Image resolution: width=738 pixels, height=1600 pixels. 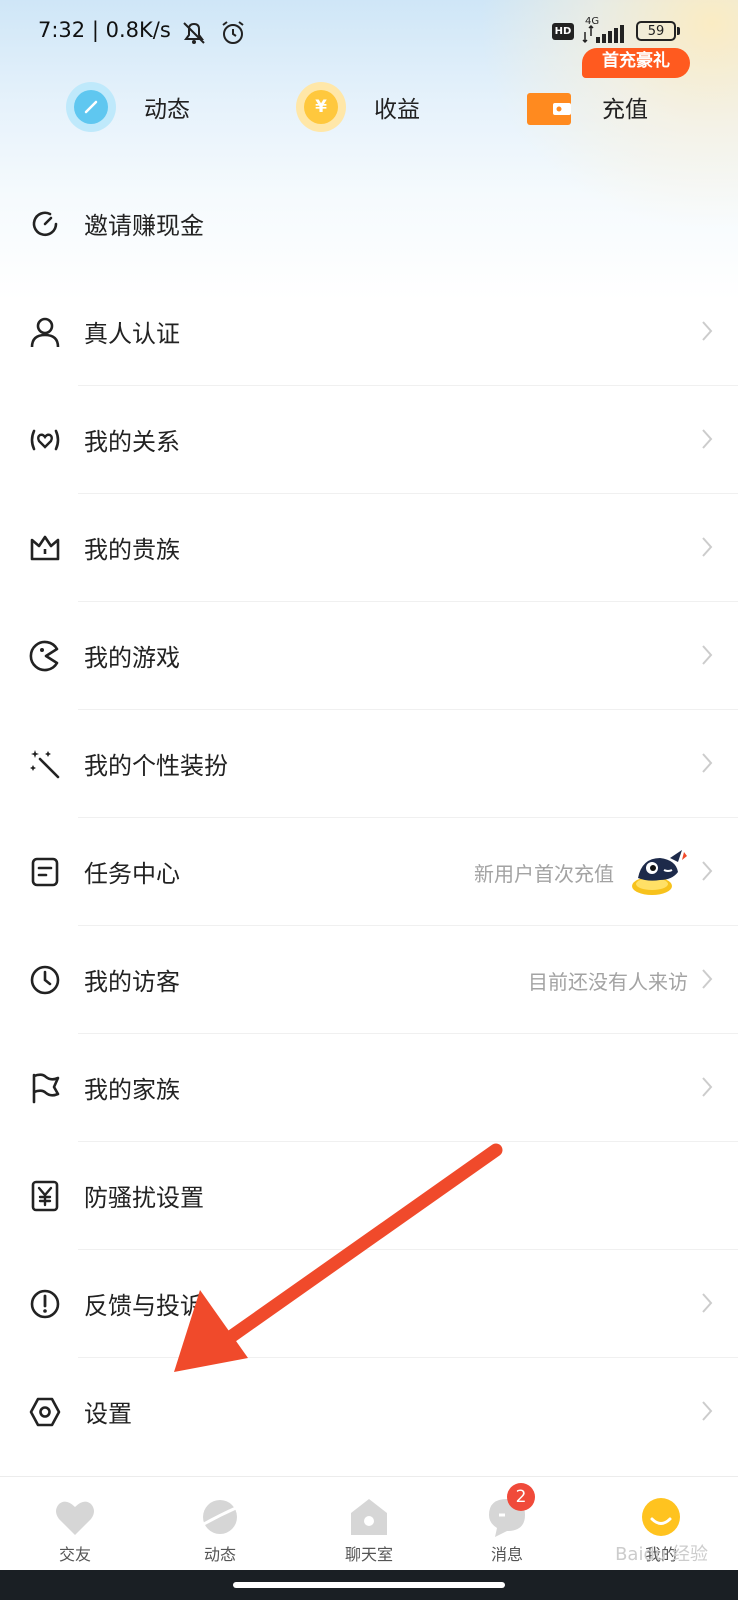 I want to click on menu-item-real-person-verification: 真人认证, so click(x=369, y=332).